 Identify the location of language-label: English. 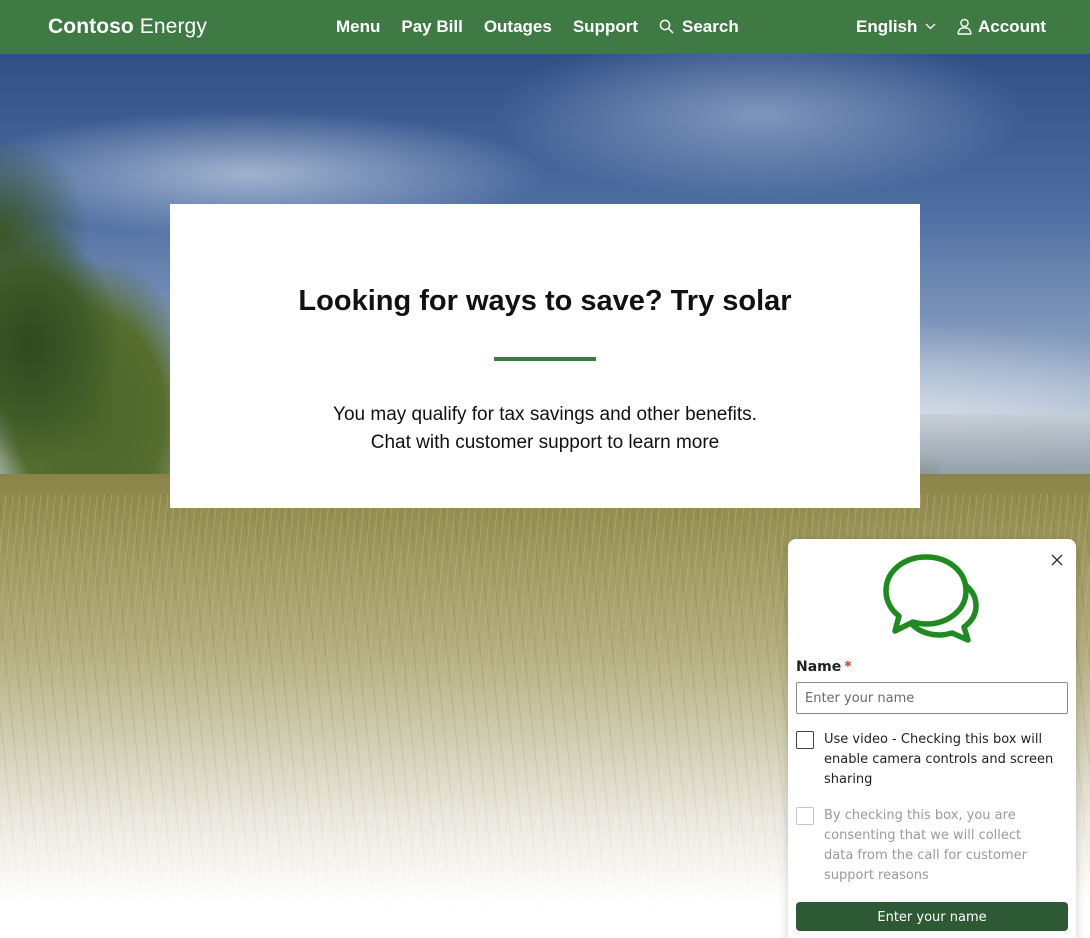
(887, 26).